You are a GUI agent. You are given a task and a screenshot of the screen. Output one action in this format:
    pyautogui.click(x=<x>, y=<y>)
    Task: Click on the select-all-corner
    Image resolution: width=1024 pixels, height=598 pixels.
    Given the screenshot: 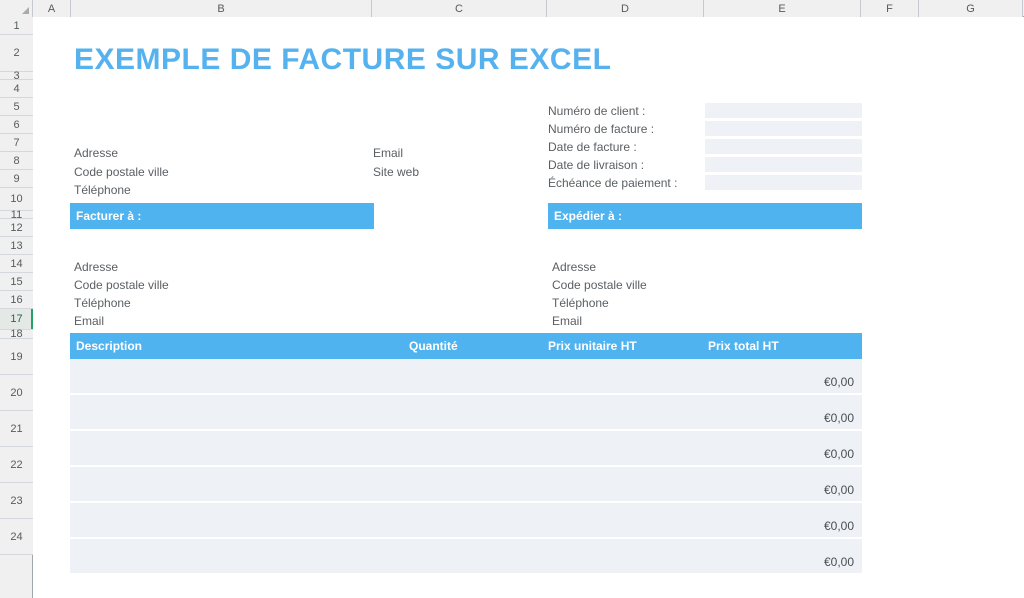 What is the action you would take?
    pyautogui.click(x=16, y=8)
    